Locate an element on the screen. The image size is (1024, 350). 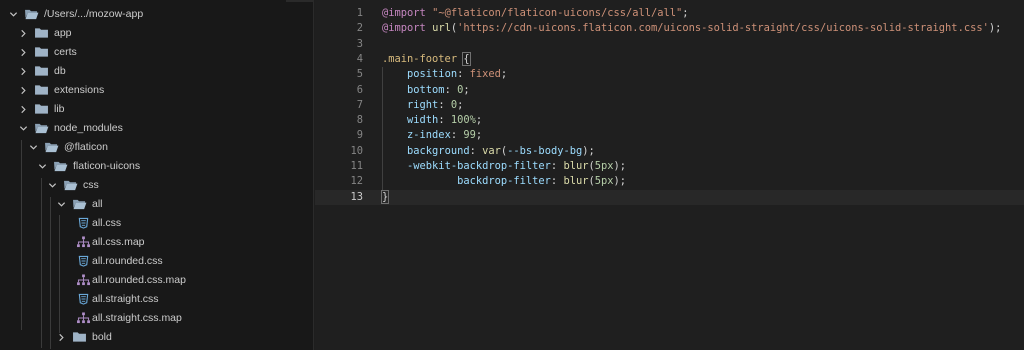
css-file-icon is located at coordinates (83, 299).